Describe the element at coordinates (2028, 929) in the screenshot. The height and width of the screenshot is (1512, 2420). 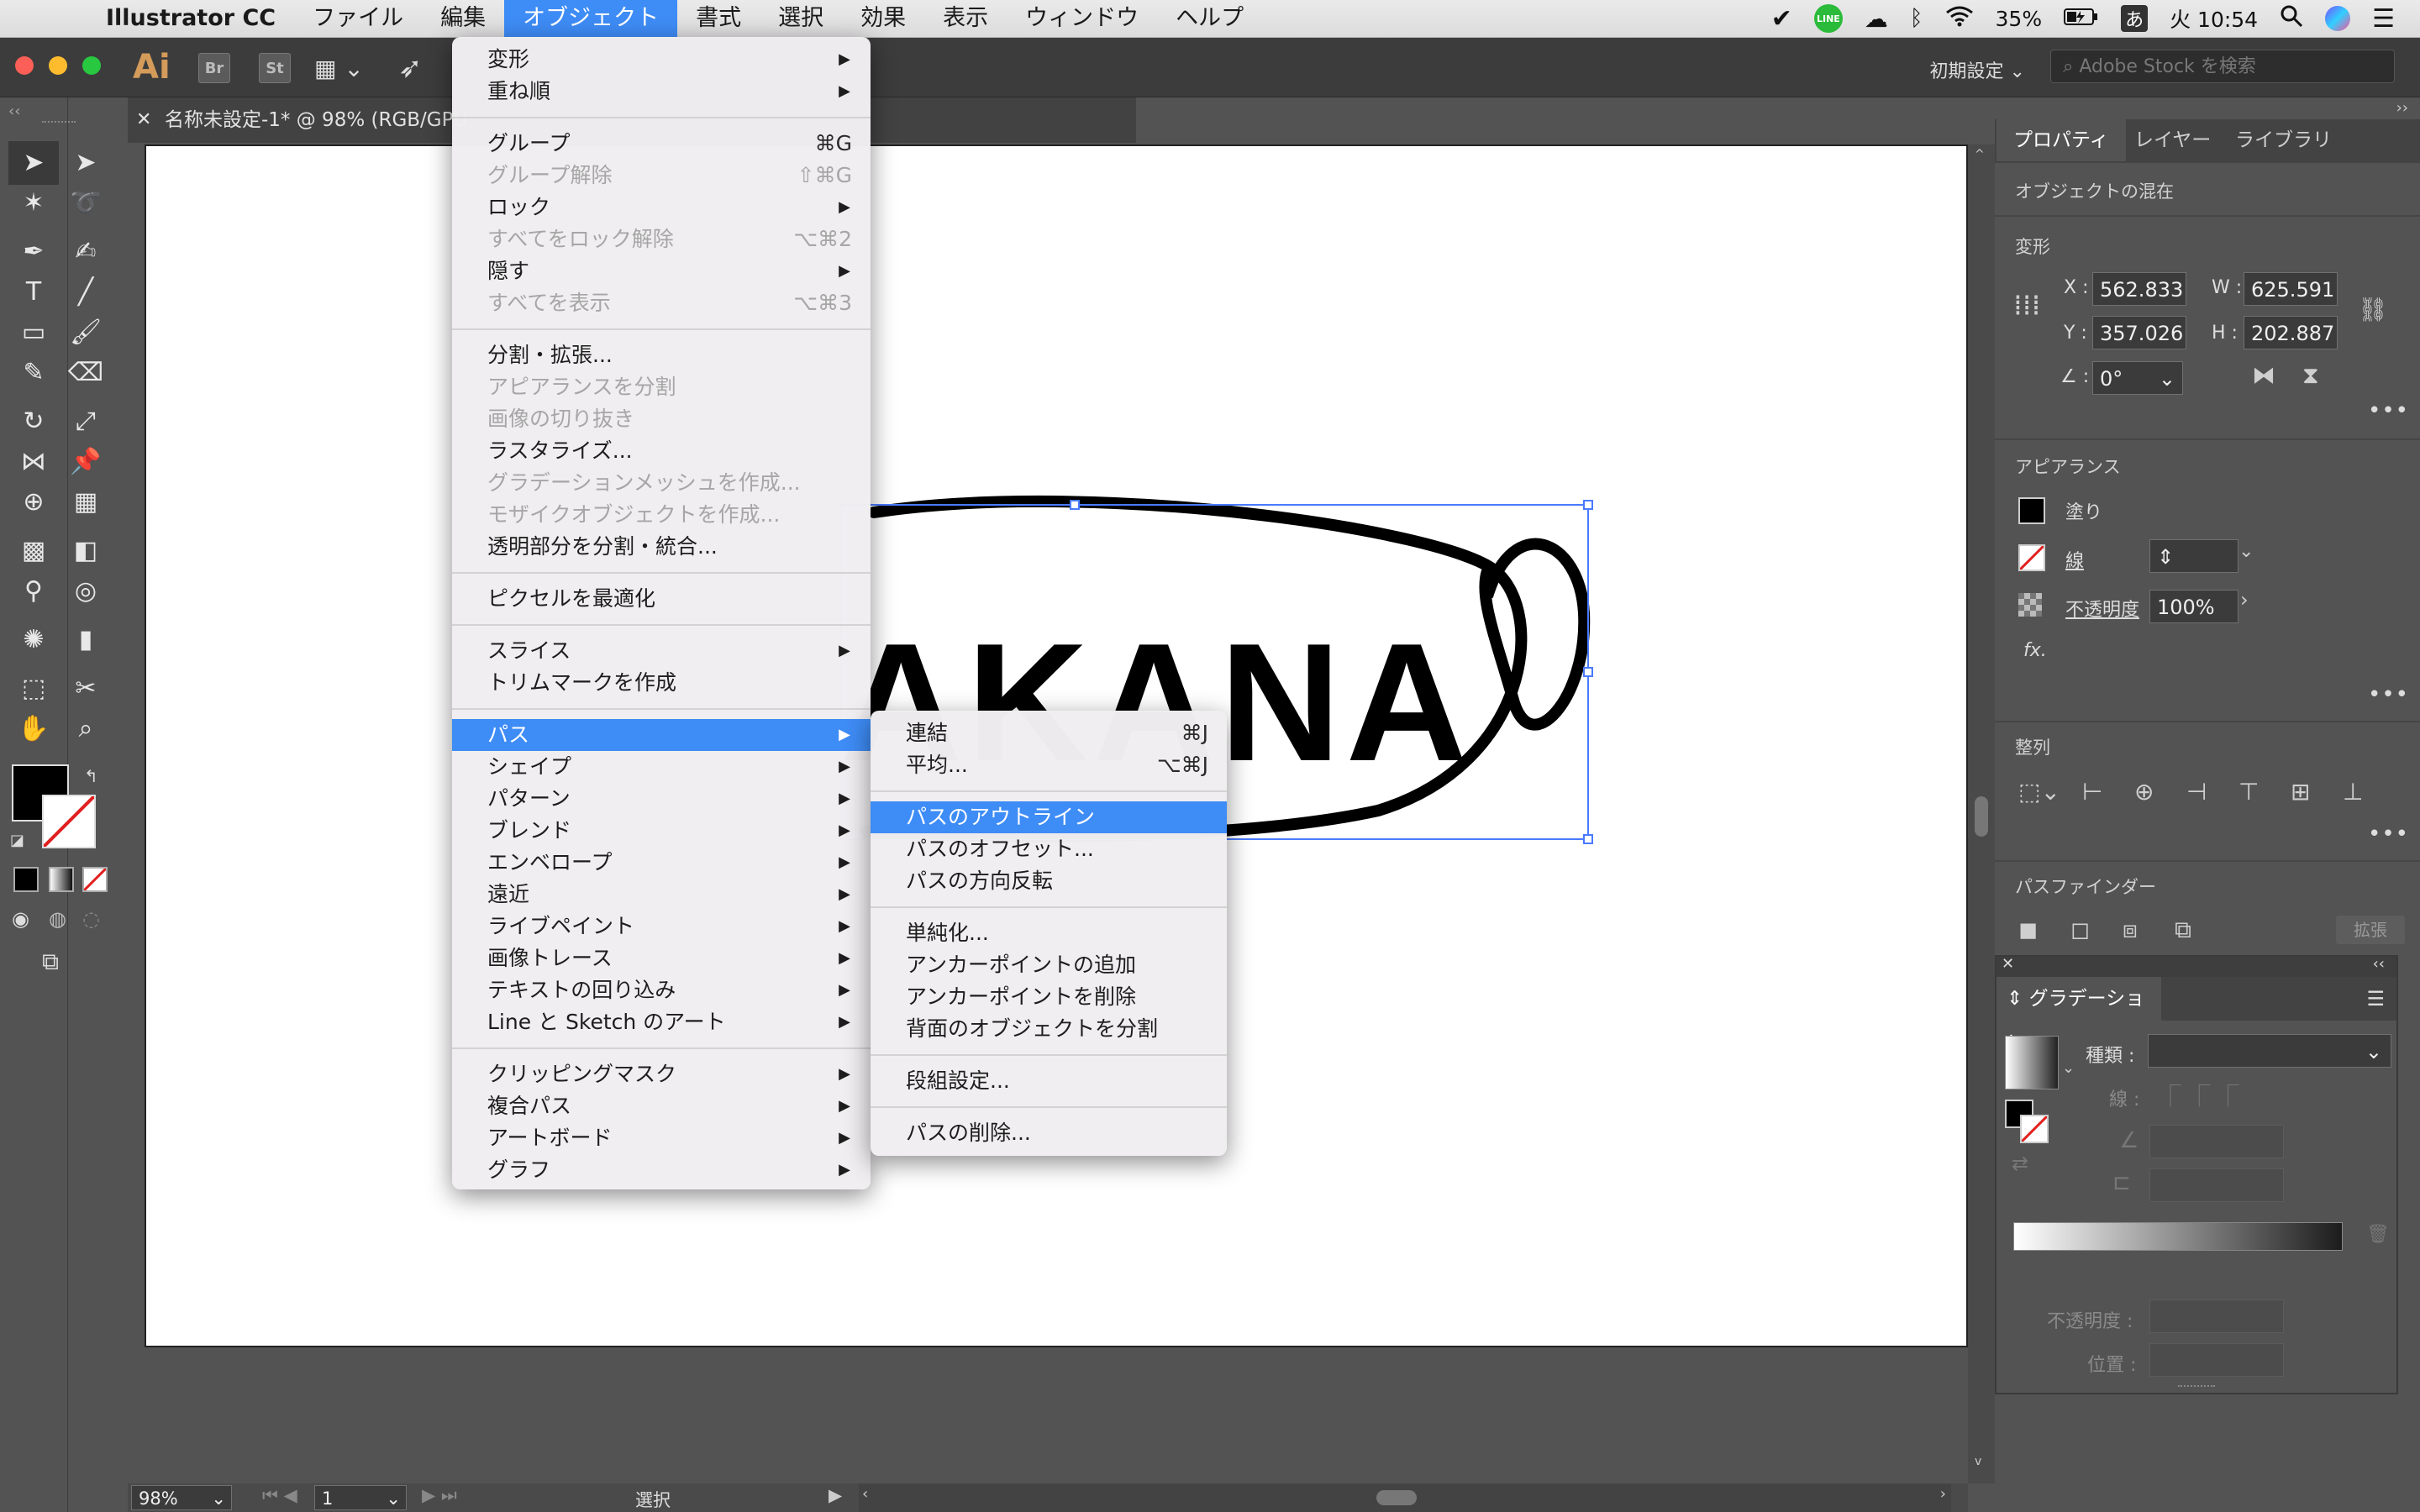
I see `pathfinder-unite-icon: ◼` at that location.